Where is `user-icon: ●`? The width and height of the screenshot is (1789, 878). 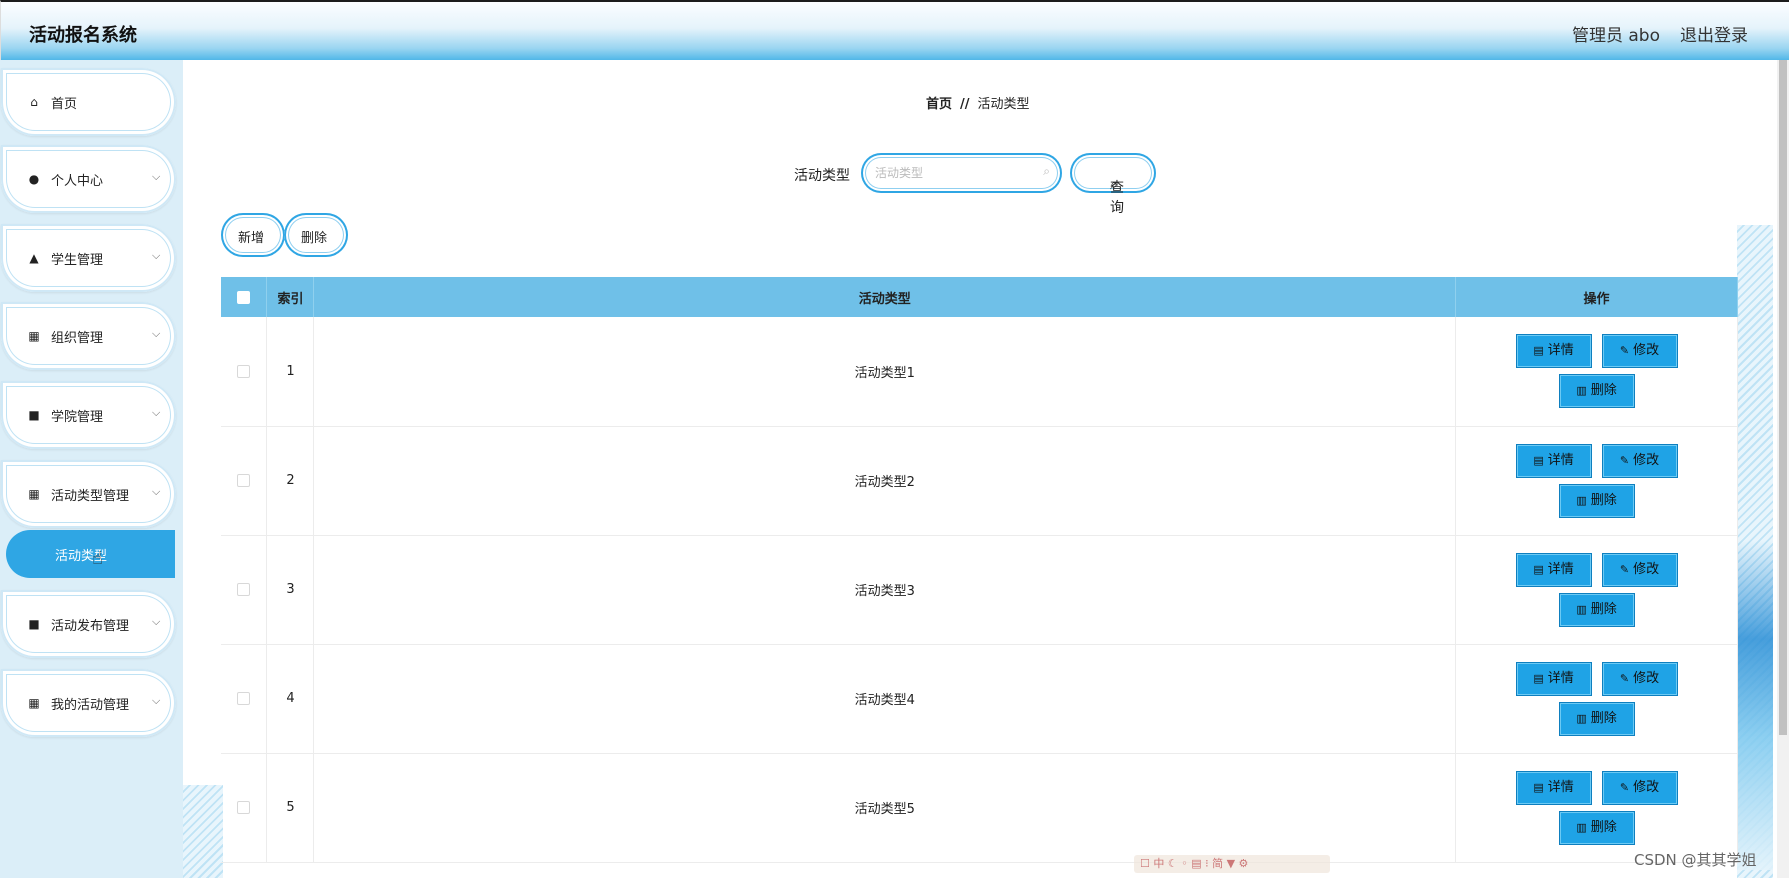 user-icon: ● is located at coordinates (34, 179).